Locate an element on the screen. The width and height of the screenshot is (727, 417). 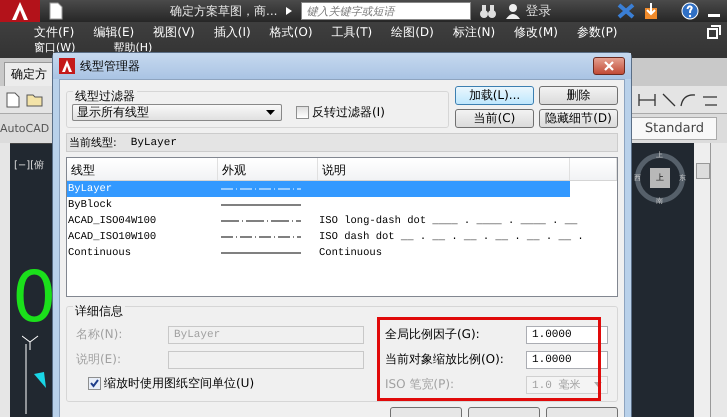
field-label: 当前对象缩放比例(O): is located at coordinates (445, 359).